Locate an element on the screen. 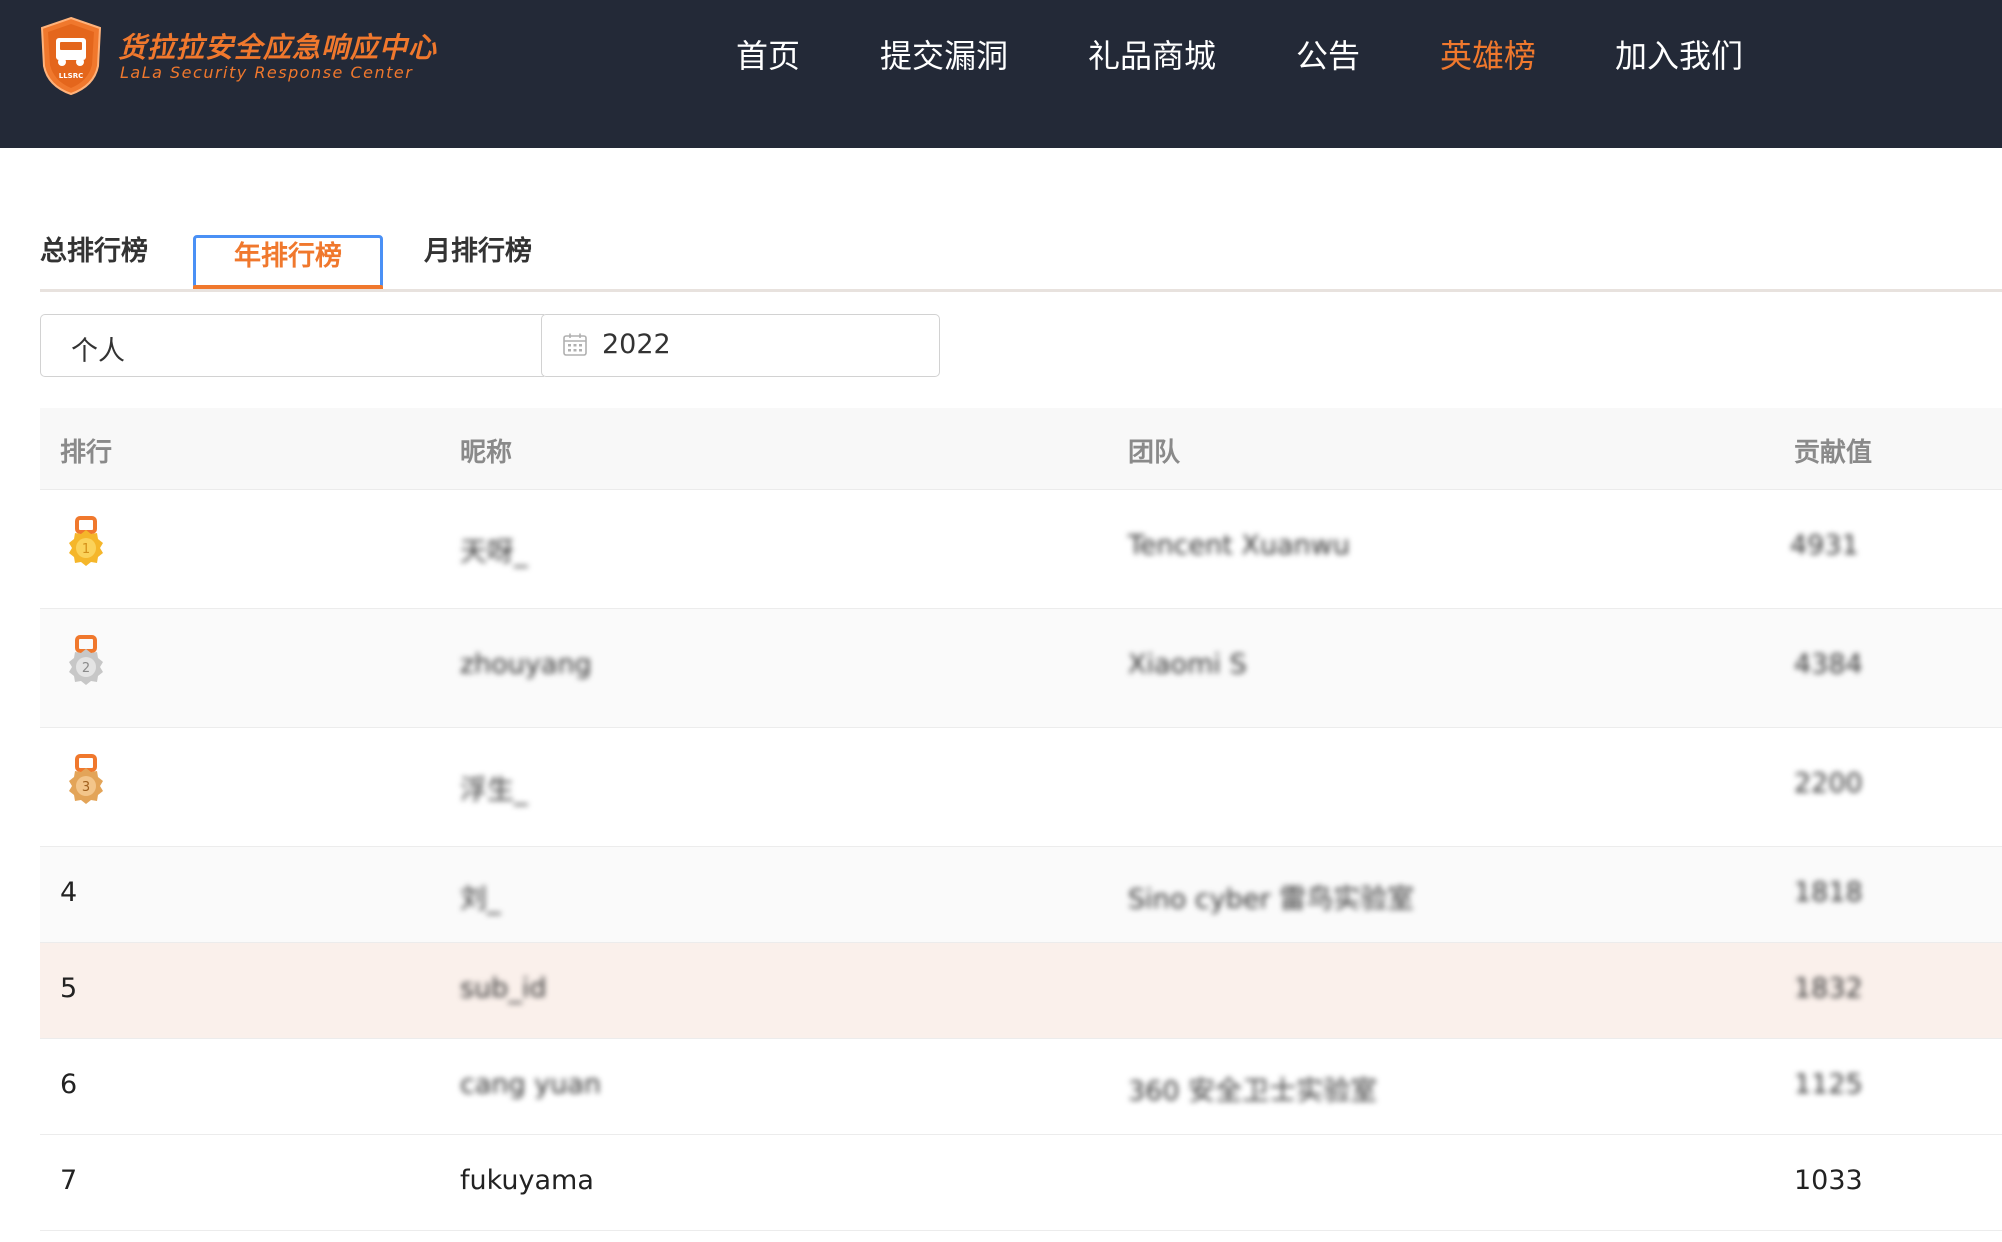 The image size is (2002, 1242). nav-announcements: 公告 is located at coordinates (1328, 56).